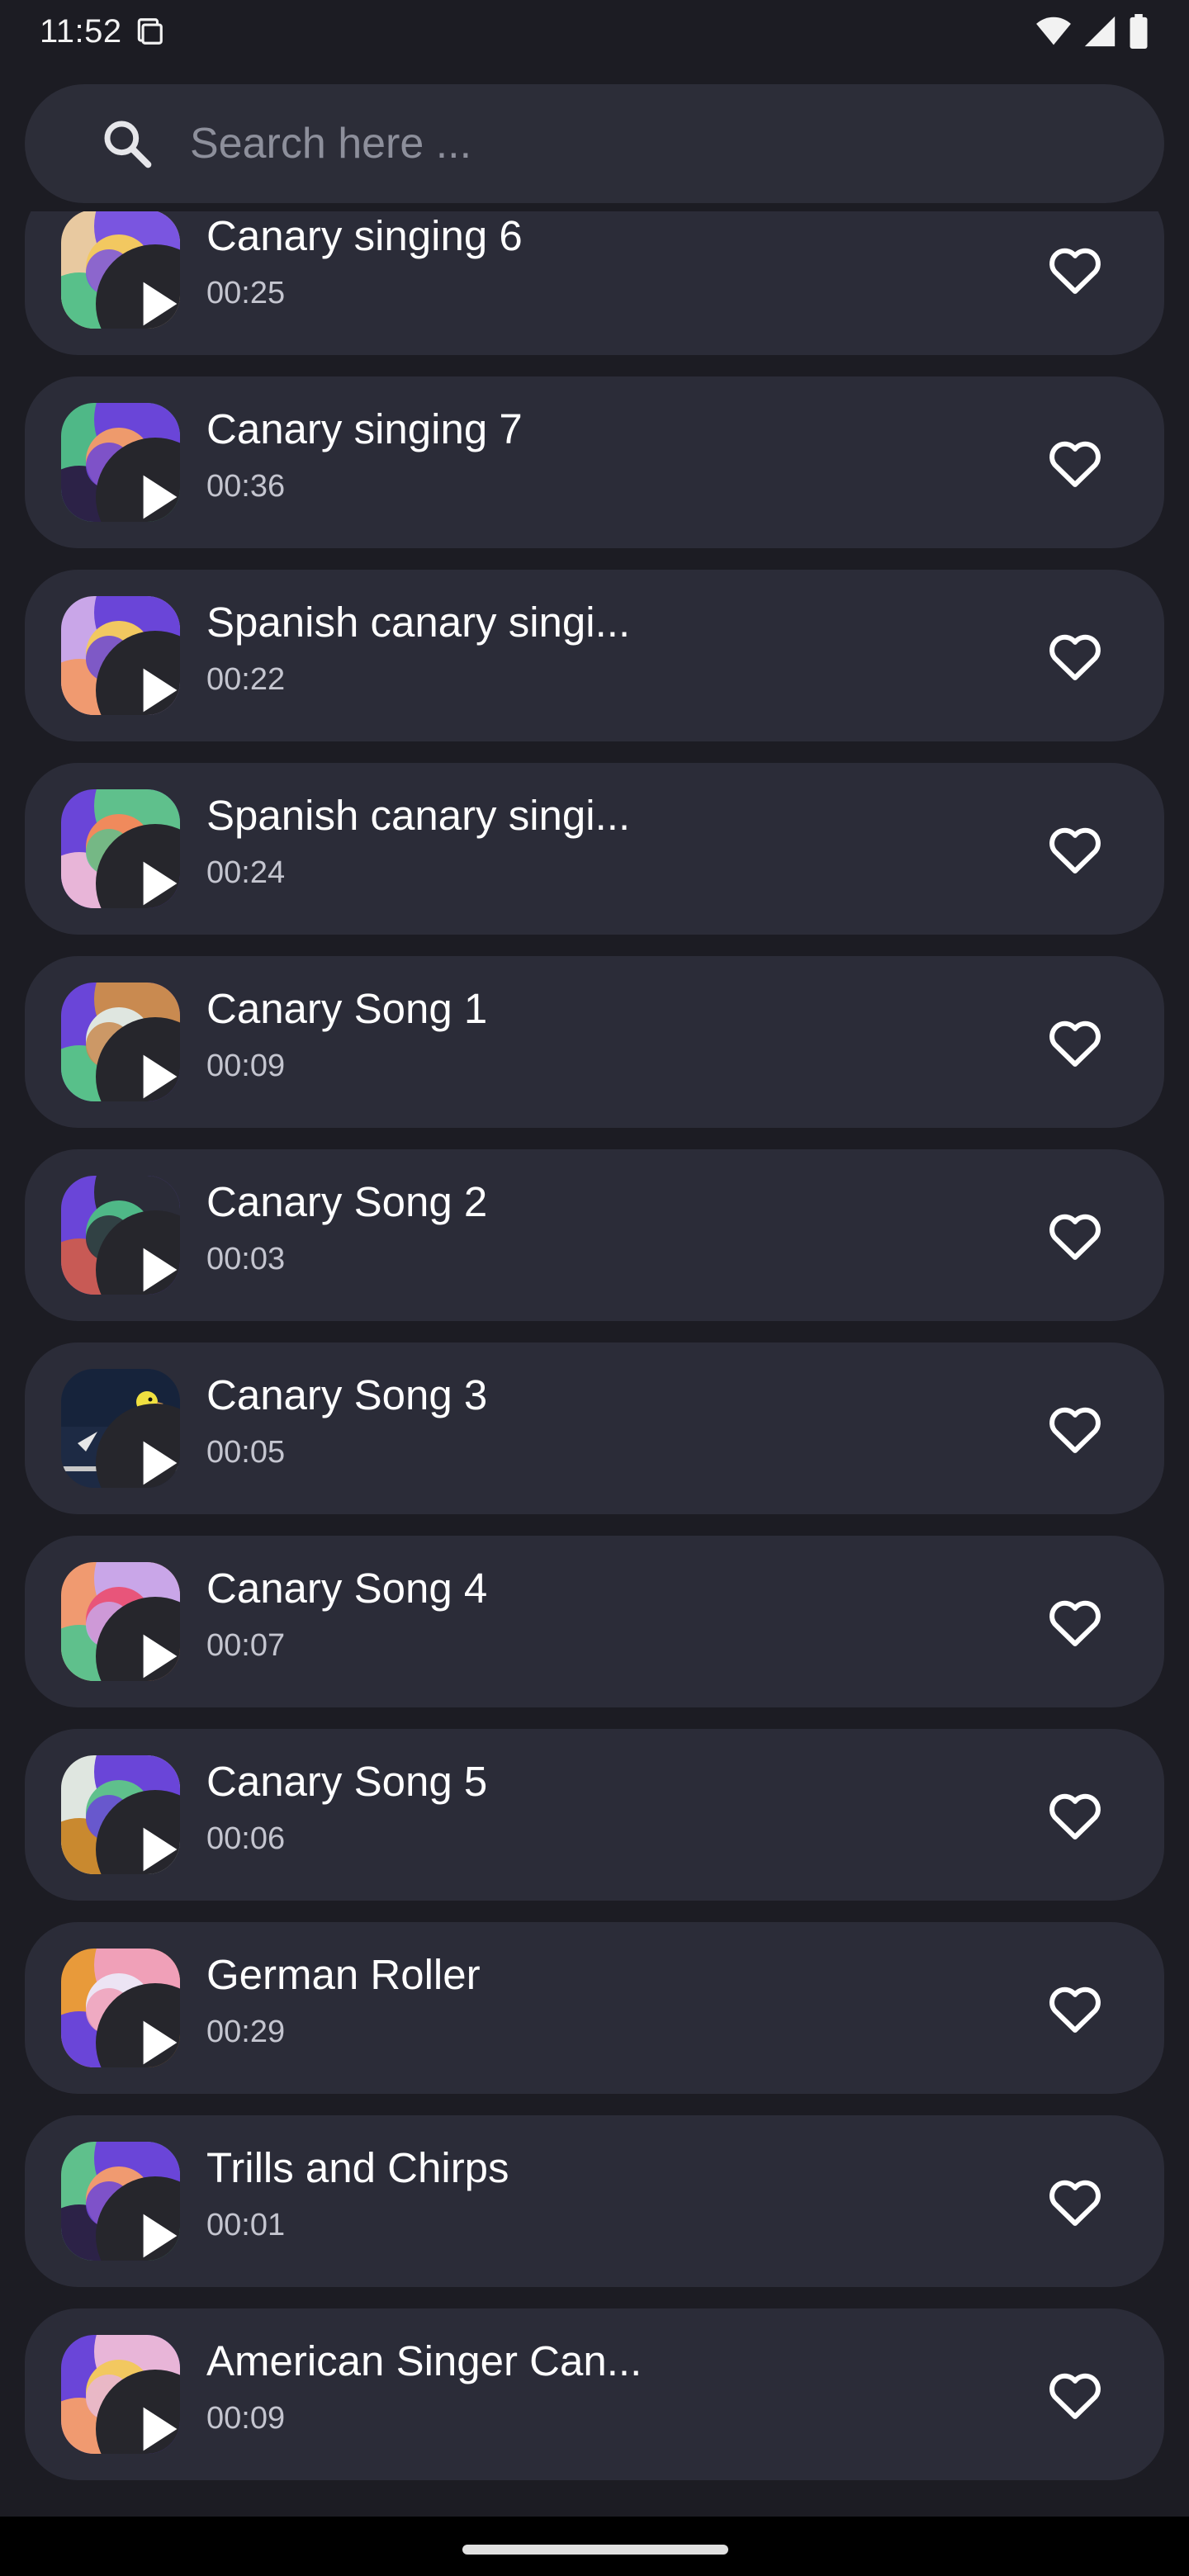 Image resolution: width=1189 pixels, height=2576 pixels. I want to click on search-icon, so click(127, 143).